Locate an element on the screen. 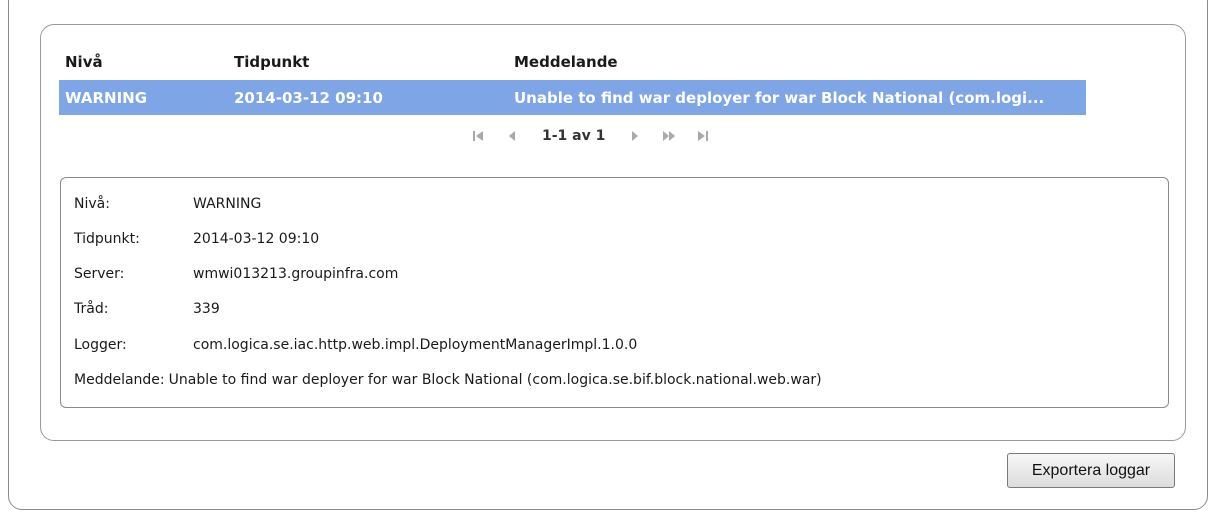 The width and height of the screenshot is (1219, 518). detail-thread: Tråd: 339 is located at coordinates (147, 309).